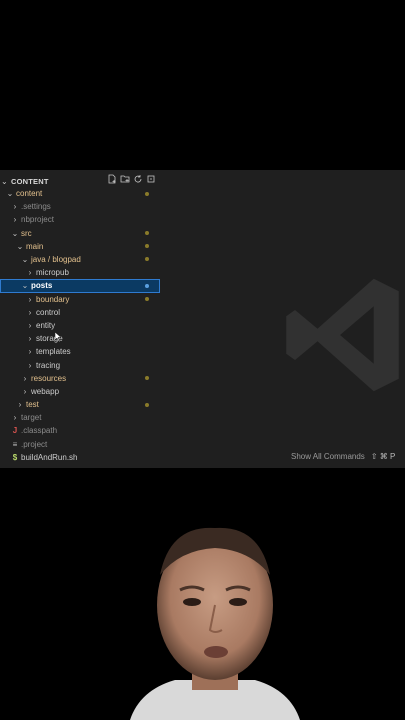 Image resolution: width=405 pixels, height=720 pixels. Describe the element at coordinates (131, 179) in the screenshot. I see `explorer-actions` at that location.